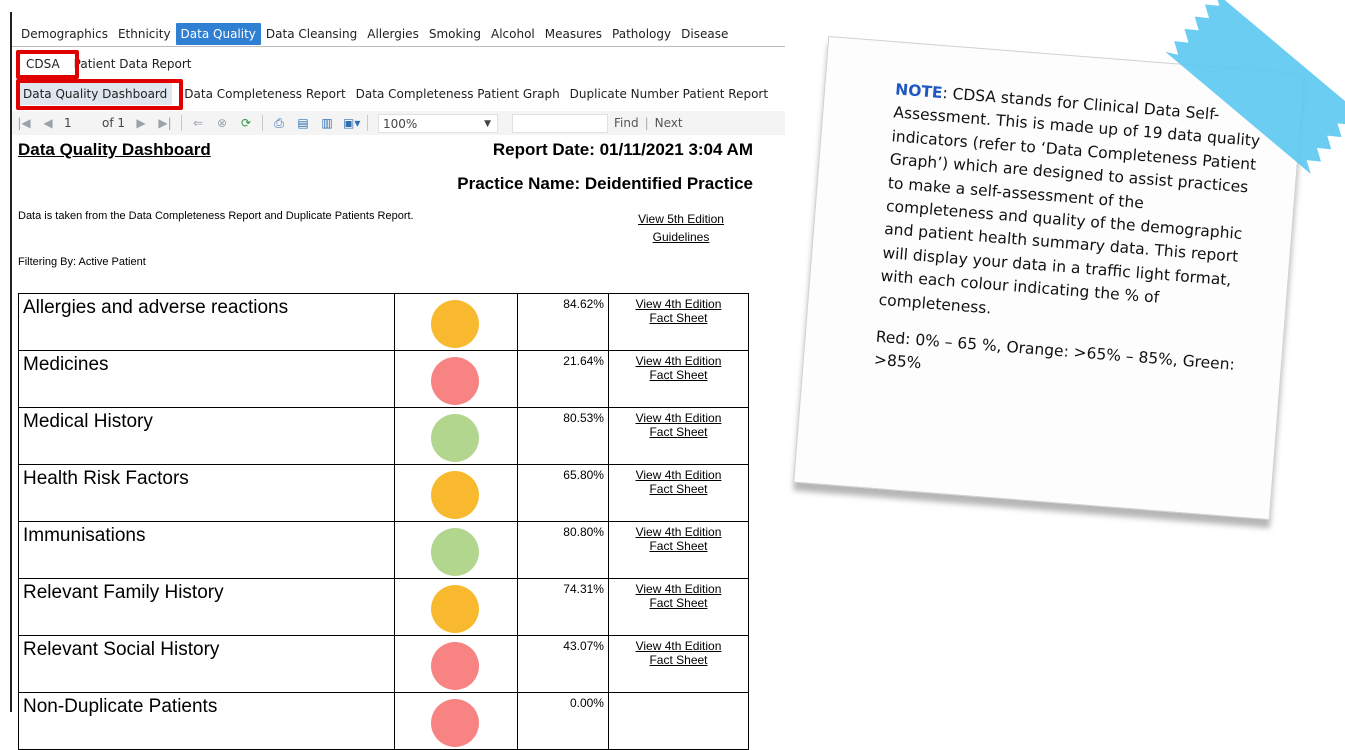 The width and height of the screenshot is (1345, 750). I want to click on practice-name: Practice Name: Deidentified Practice, so click(605, 183).